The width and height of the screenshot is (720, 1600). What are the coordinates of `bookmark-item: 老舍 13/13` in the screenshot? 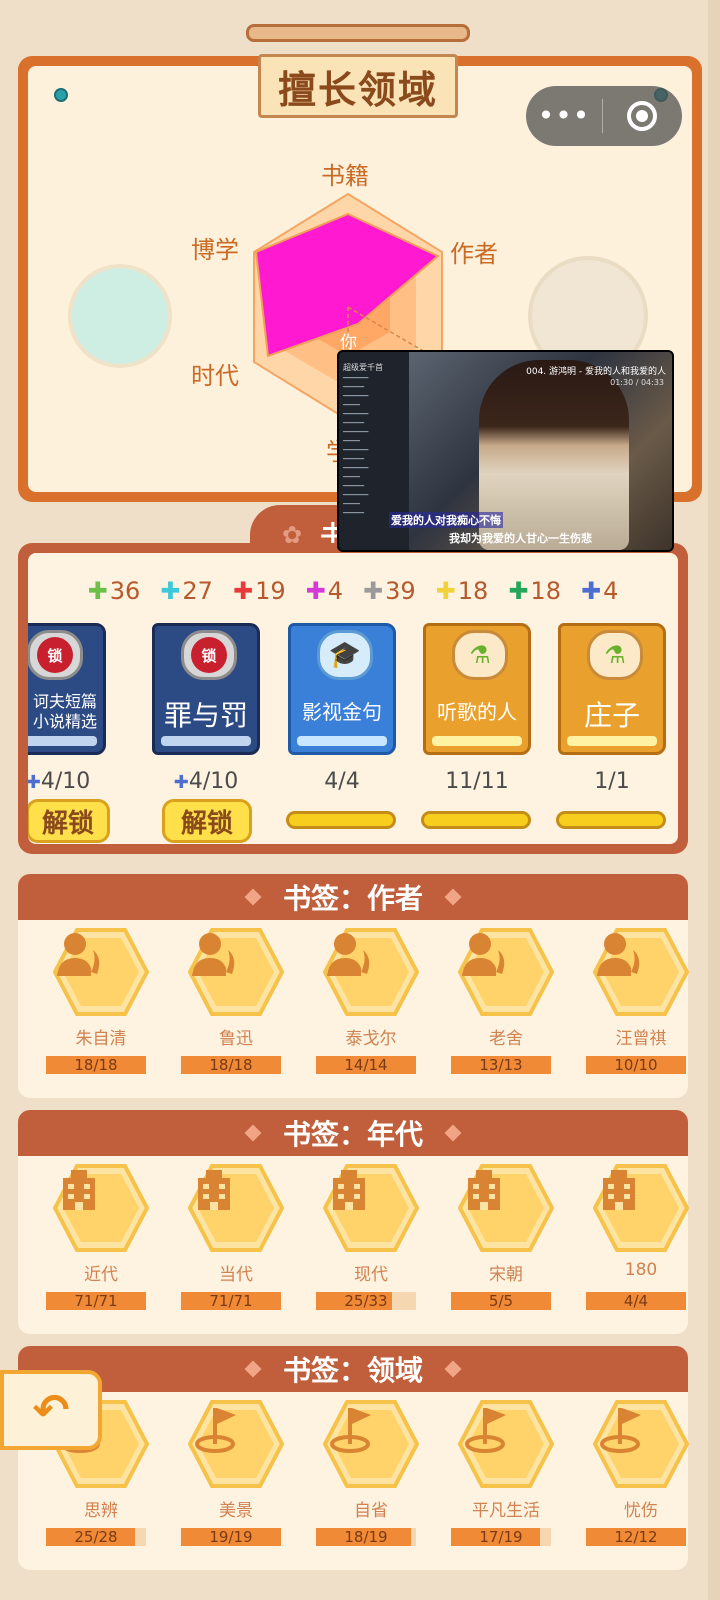 It's located at (506, 1001).